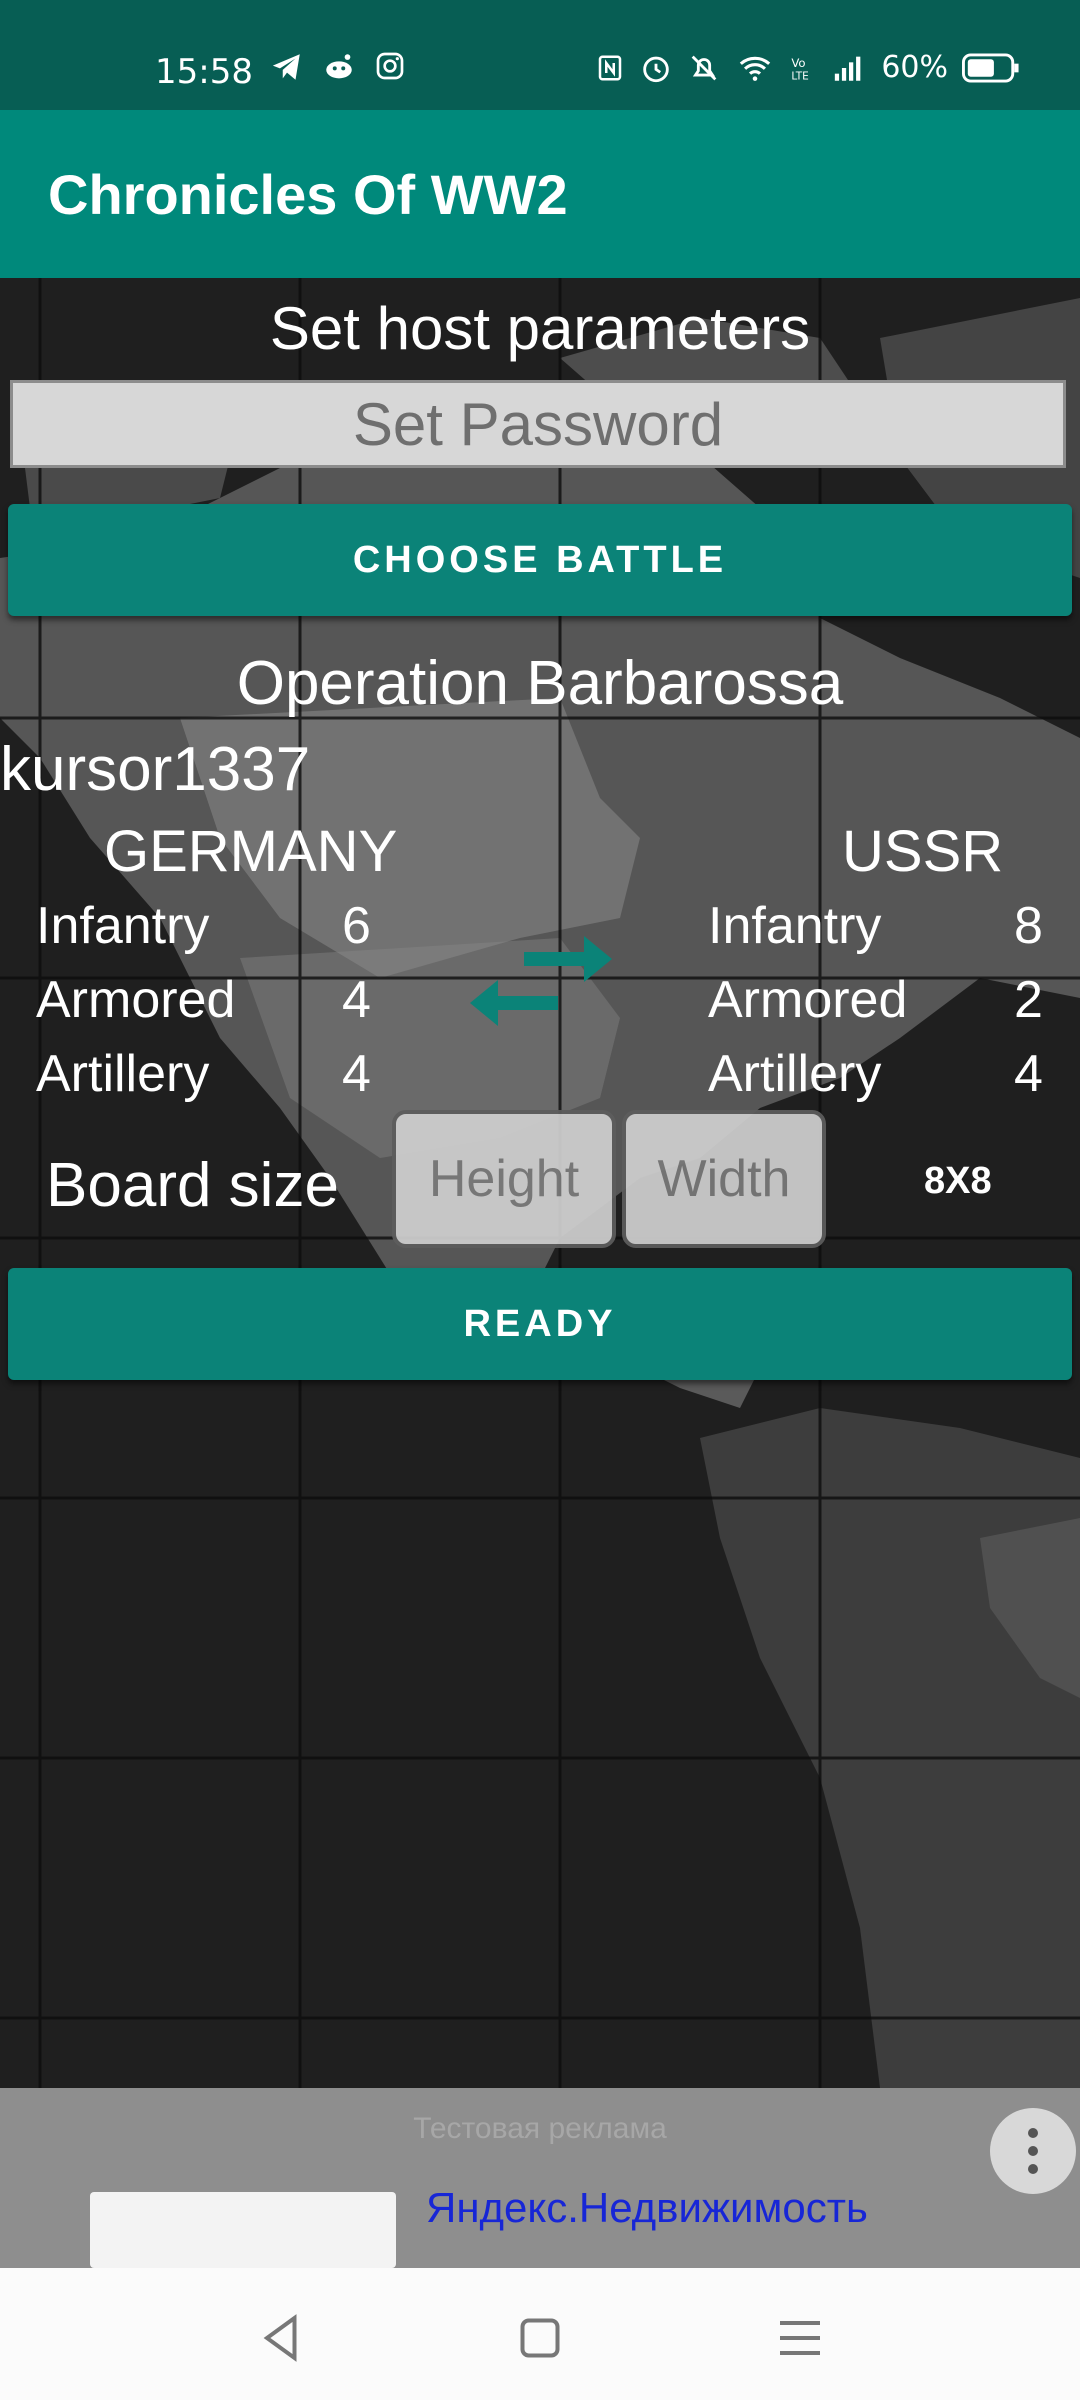 The height and width of the screenshot is (2400, 1080). What do you see at coordinates (155, 769) in the screenshot?
I see `player-name: kursor1337` at bounding box center [155, 769].